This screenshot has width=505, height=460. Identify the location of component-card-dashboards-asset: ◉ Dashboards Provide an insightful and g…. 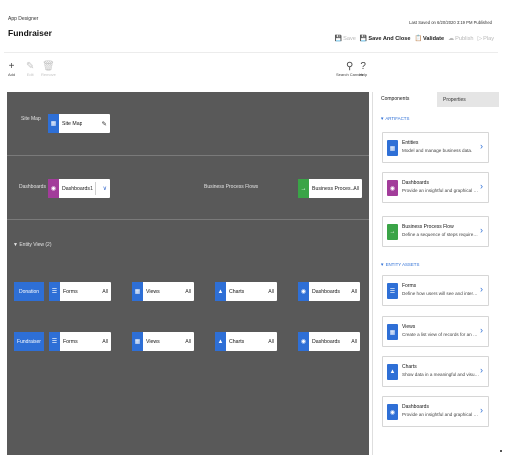
(435, 411).